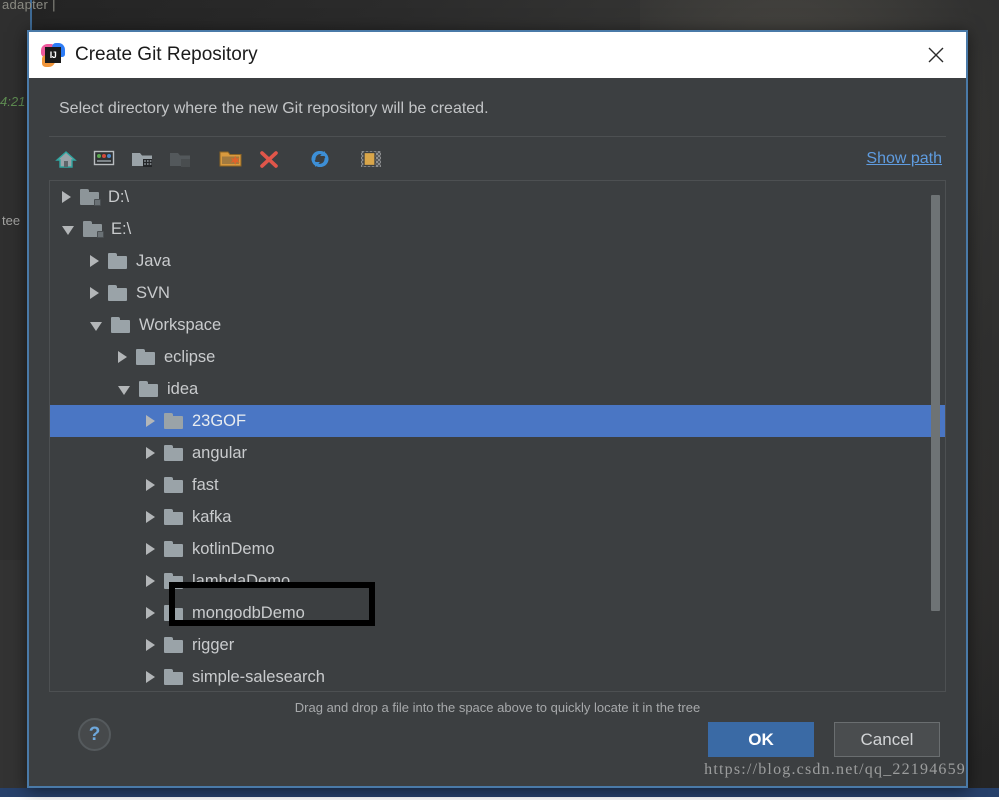 The height and width of the screenshot is (800, 999). What do you see at coordinates (231, 159) in the screenshot?
I see `new-folder-icon` at bounding box center [231, 159].